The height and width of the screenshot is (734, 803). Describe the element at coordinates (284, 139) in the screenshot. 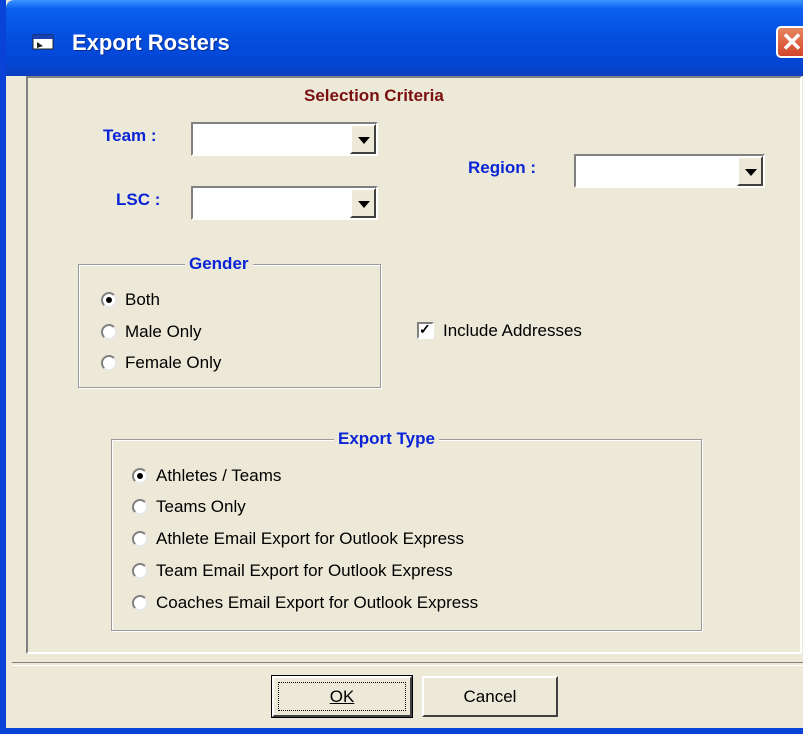

I see `team-dropdown` at that location.